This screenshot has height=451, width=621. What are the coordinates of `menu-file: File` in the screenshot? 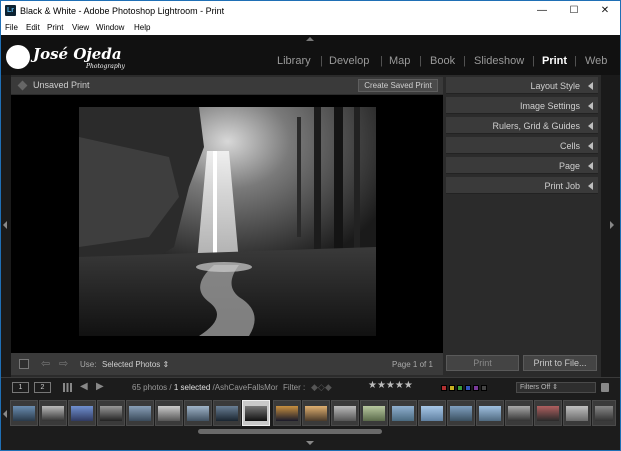 It's located at (11, 27).